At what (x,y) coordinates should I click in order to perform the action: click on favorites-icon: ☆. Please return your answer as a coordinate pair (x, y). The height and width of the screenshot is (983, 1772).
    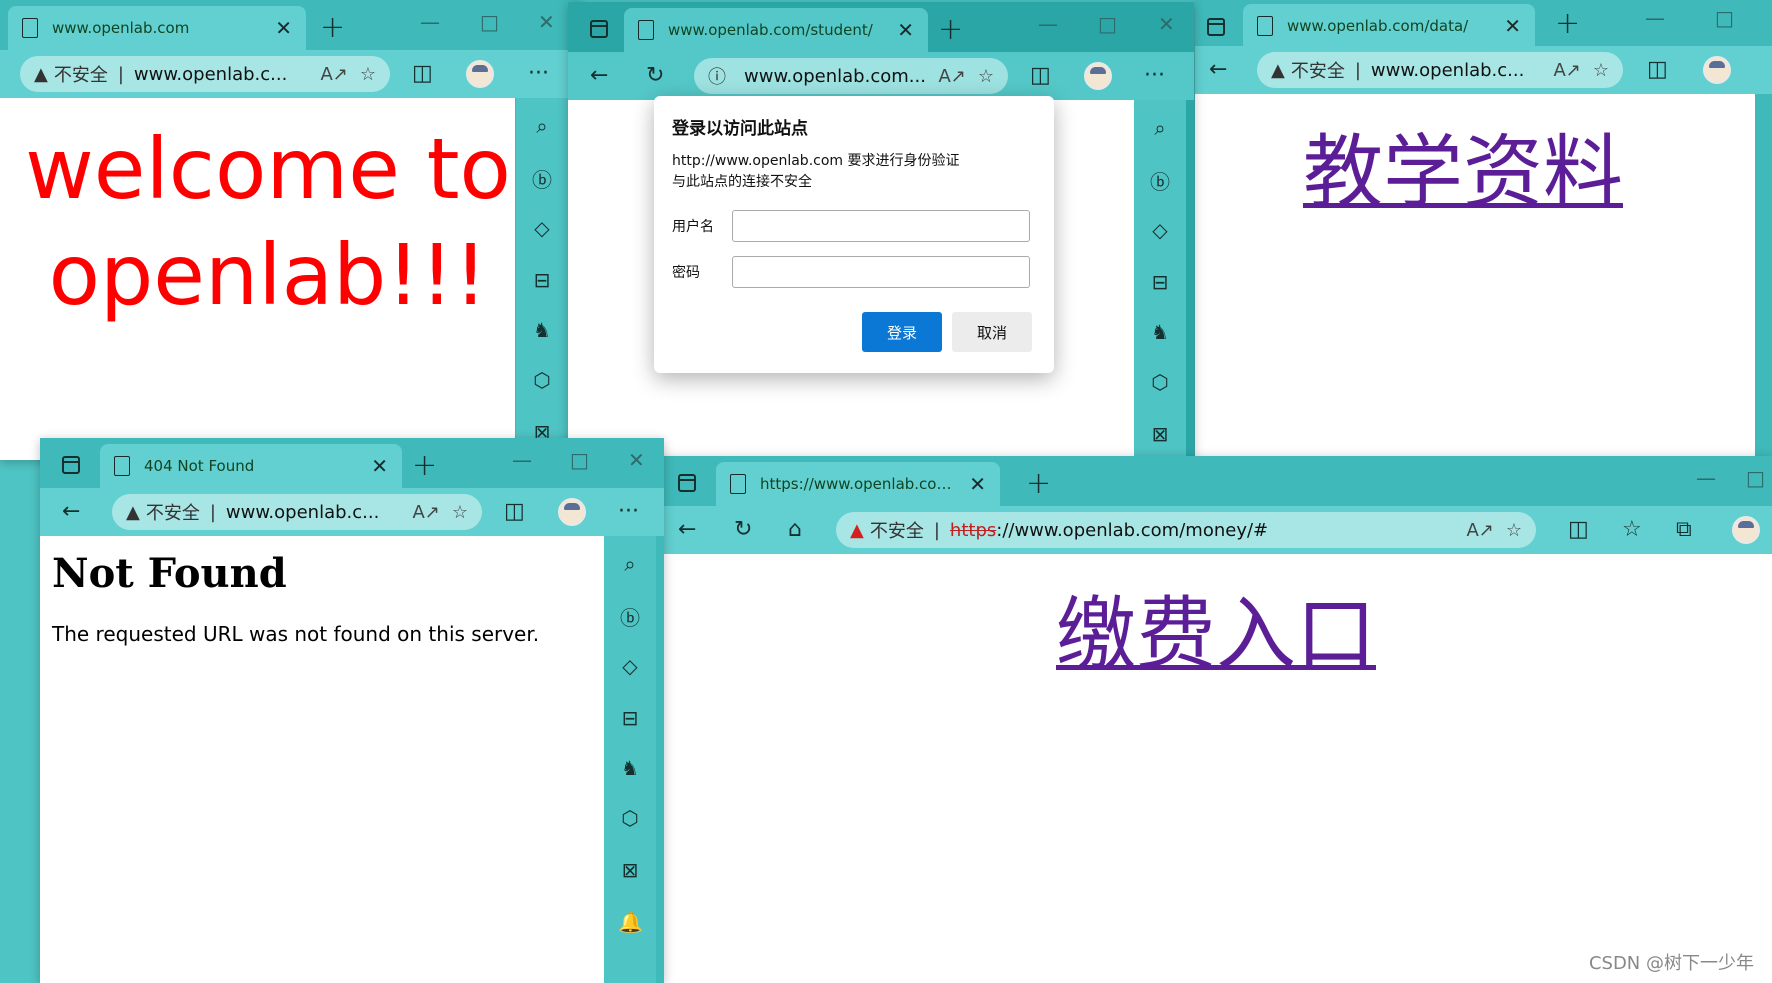
    Looking at the image, I should click on (1632, 530).